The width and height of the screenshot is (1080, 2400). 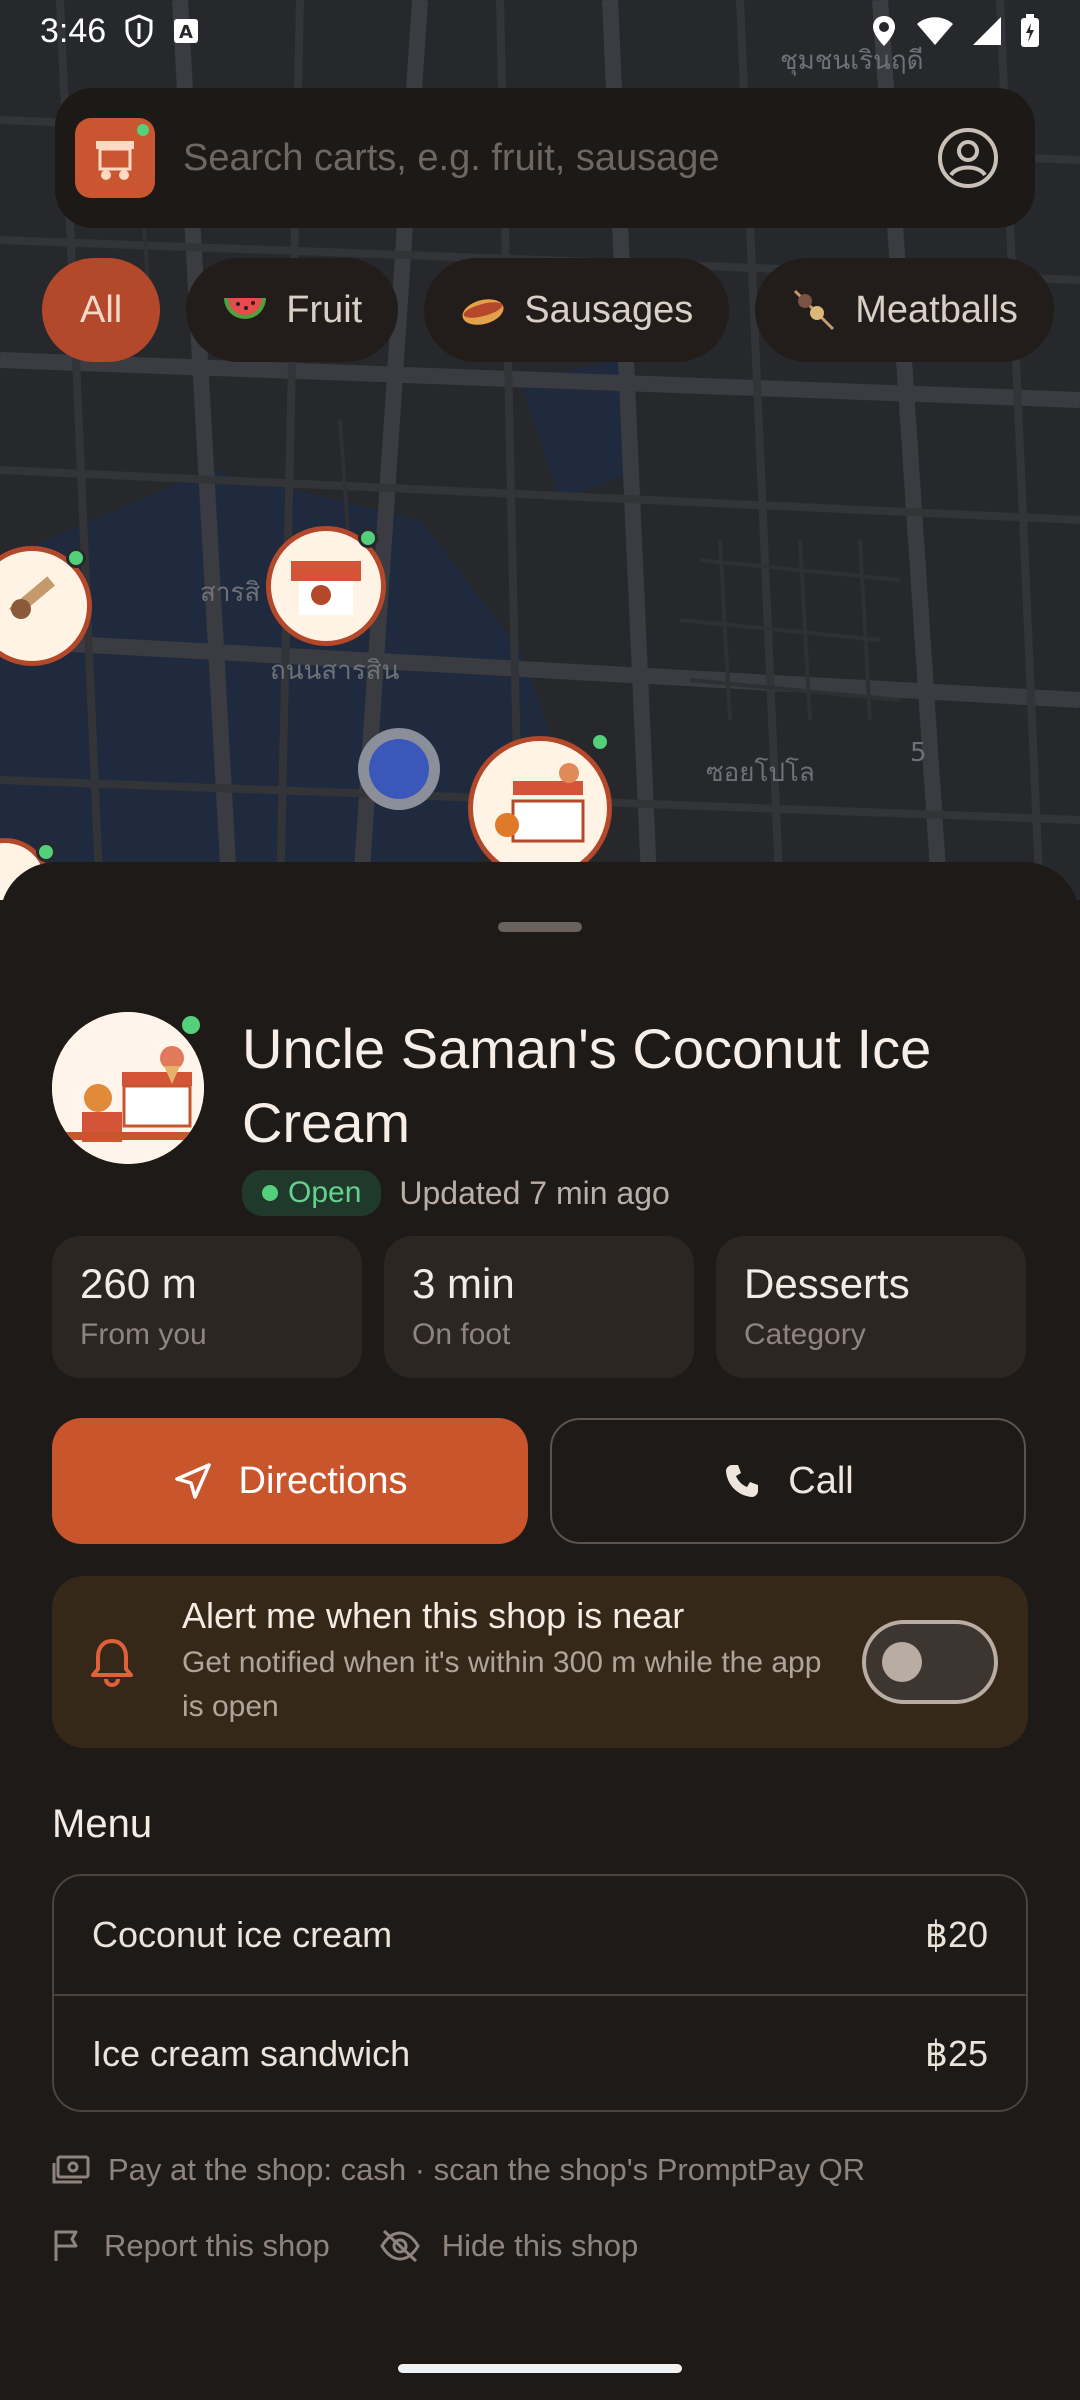 I want to click on proximity-alert-toggle, so click(x=930, y=1662).